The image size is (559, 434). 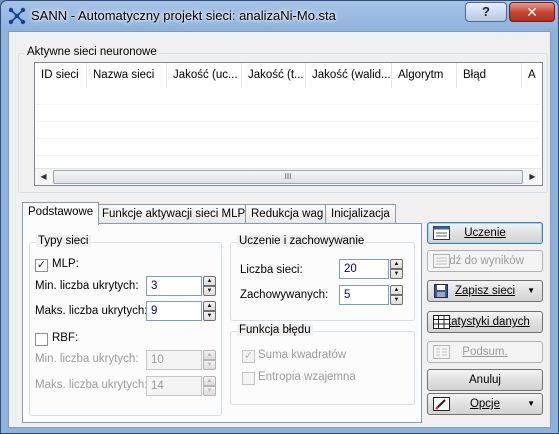 What do you see at coordinates (87, 286) in the screenshot?
I see `mlp-min-hidden-label: Min. liczba ukrytych:` at bounding box center [87, 286].